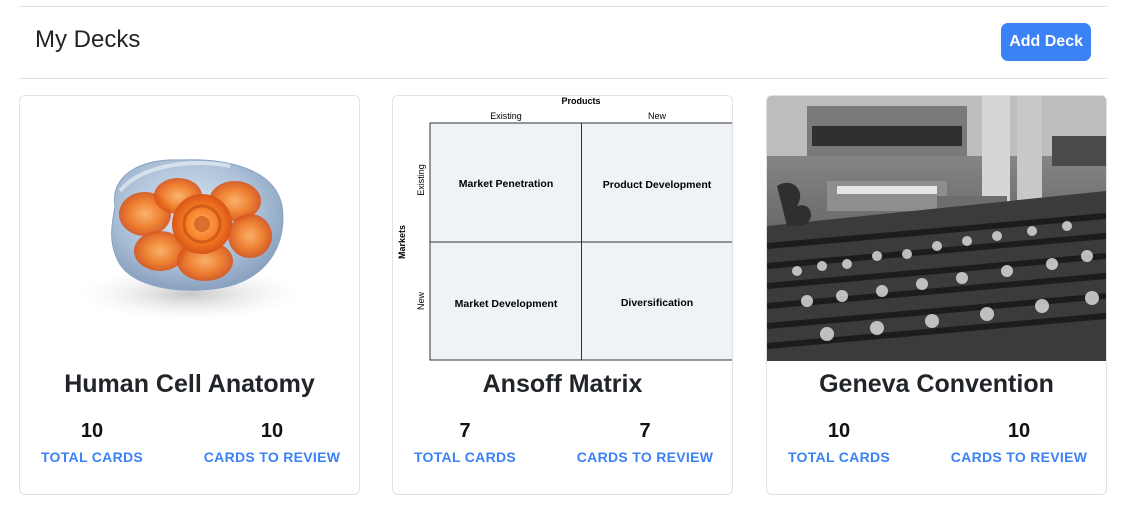  What do you see at coordinates (506, 304) in the screenshot?
I see `matrix-q-market-development: Market Development` at bounding box center [506, 304].